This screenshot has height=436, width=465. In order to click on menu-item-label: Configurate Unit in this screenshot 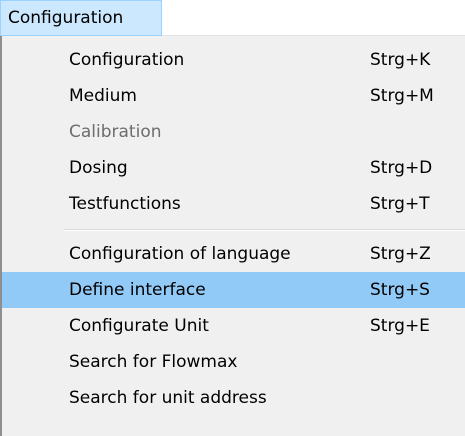, I will do `click(139, 326)`.